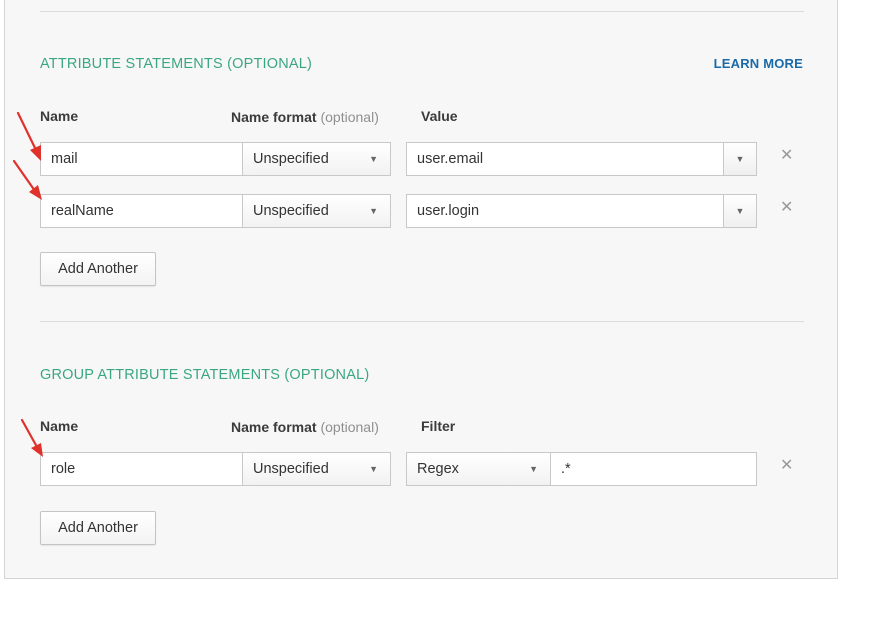  Describe the element at coordinates (450, 159) in the screenshot. I see `attribute-value-text: user.email` at that location.